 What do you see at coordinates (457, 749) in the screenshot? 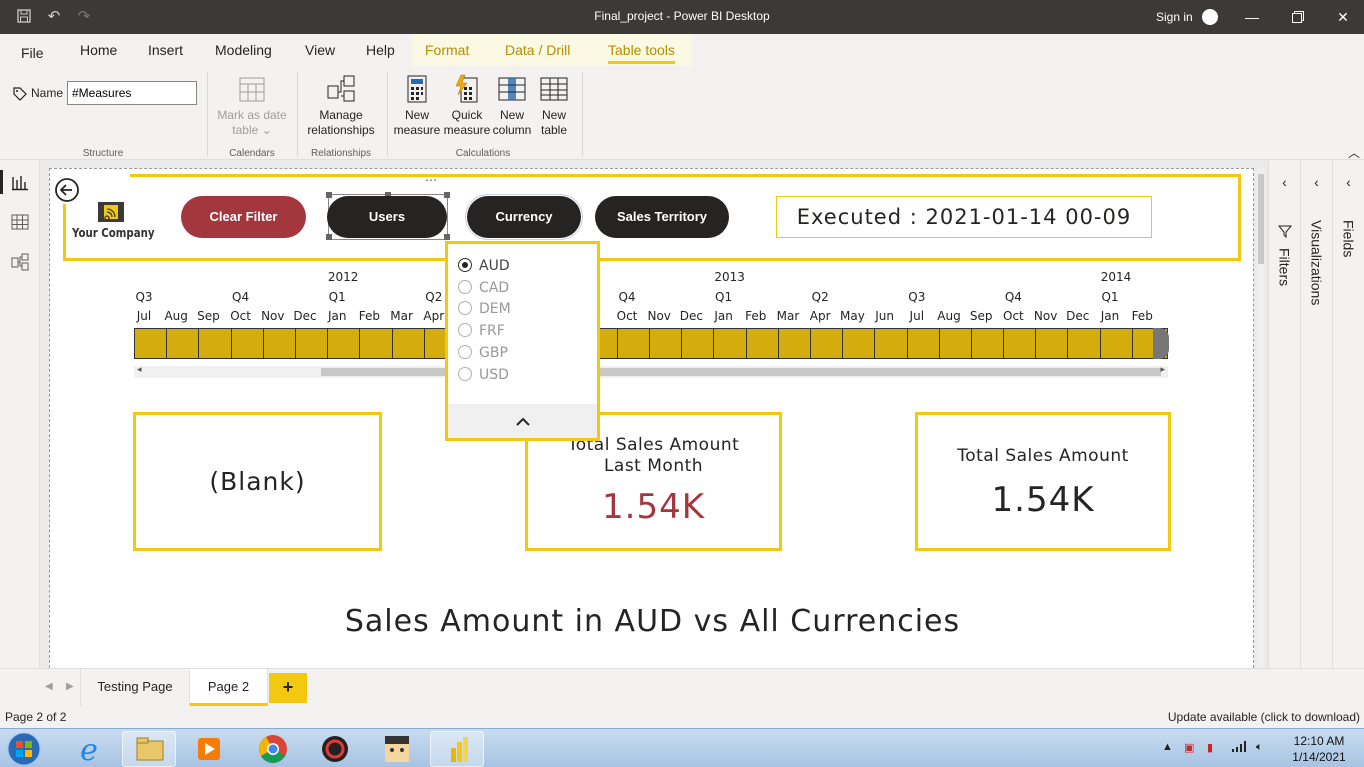
I see `power-bi-icon` at bounding box center [457, 749].